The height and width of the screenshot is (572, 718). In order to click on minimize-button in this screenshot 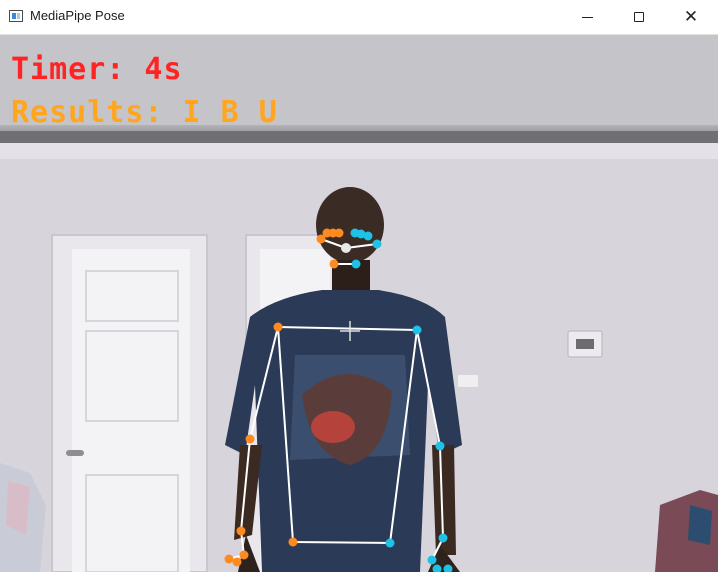, I will do `click(587, 17)`.